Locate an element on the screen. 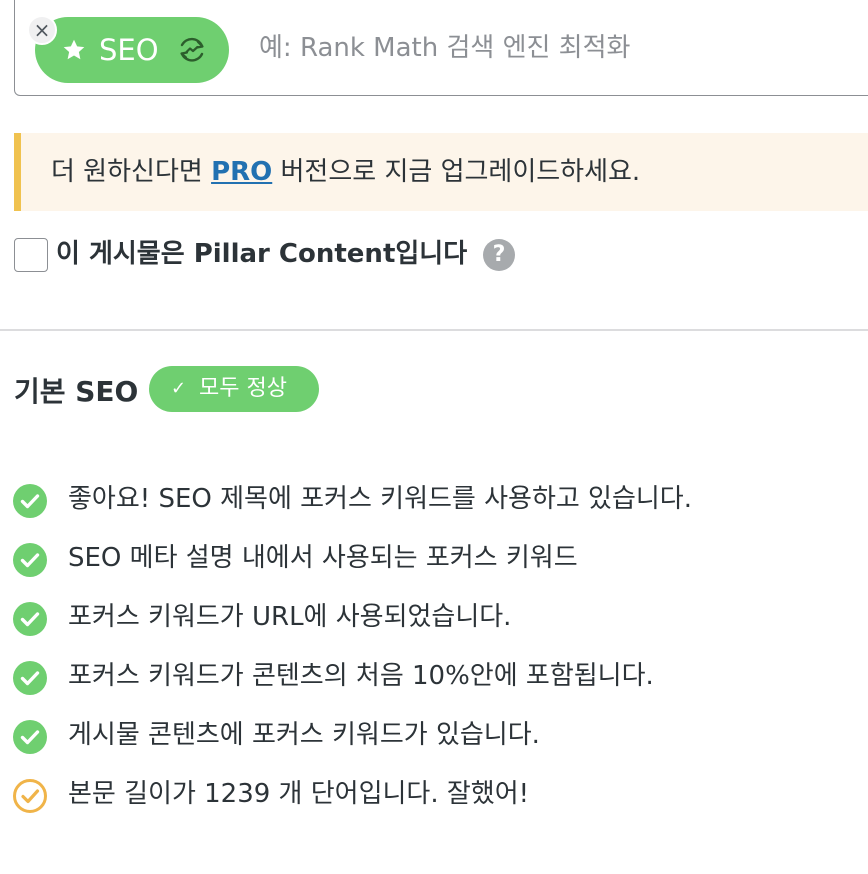 The width and height of the screenshot is (868, 874). help-icon: ? is located at coordinates (499, 255).